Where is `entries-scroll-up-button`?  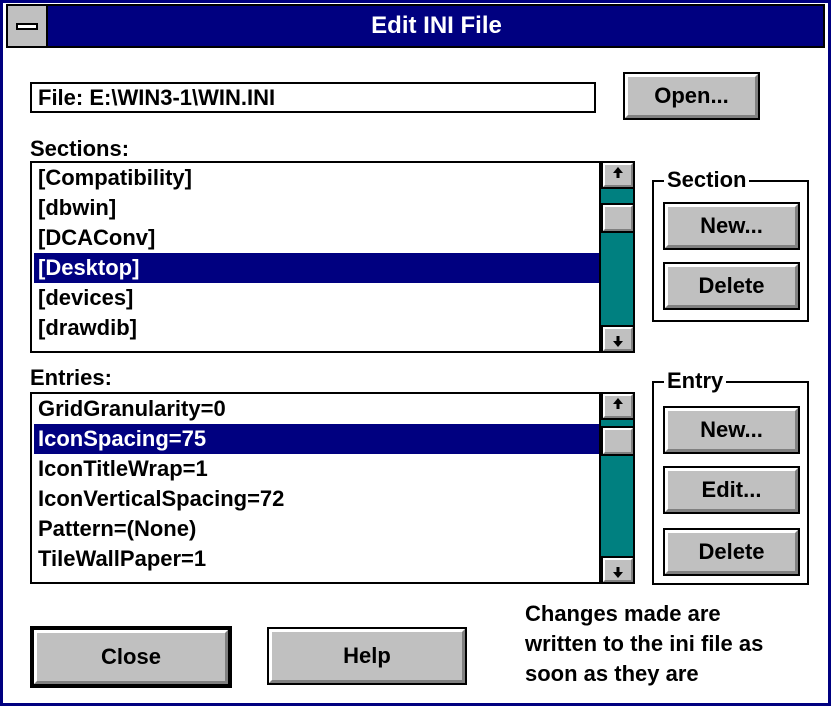
entries-scroll-up-button is located at coordinates (617, 407).